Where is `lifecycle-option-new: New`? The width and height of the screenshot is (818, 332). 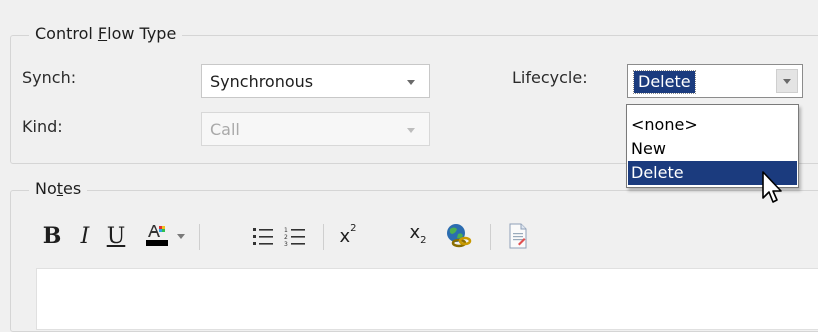
lifecycle-option-new: New is located at coordinates (712, 149).